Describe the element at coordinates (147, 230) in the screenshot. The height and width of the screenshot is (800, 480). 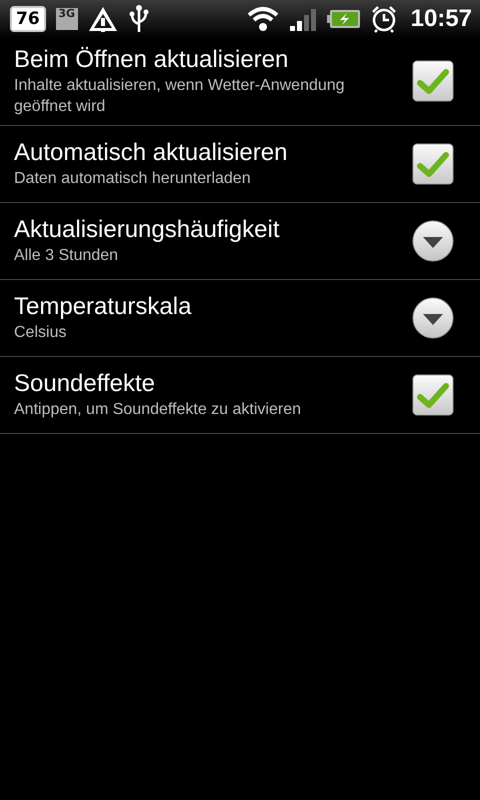
I see `setting-title: Aktualisierungshäufigkeit` at that location.